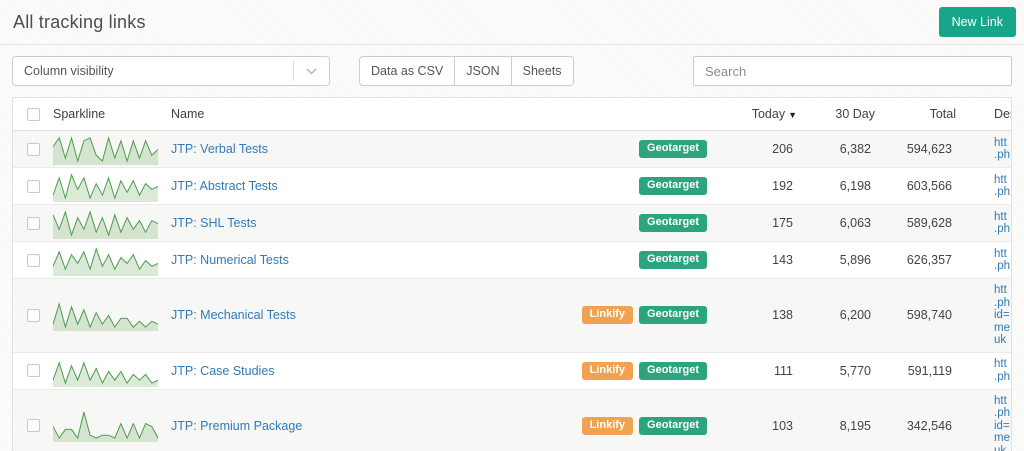 This screenshot has height=451, width=1024. I want to click on link-name: JTP: Case Studies, so click(223, 371).